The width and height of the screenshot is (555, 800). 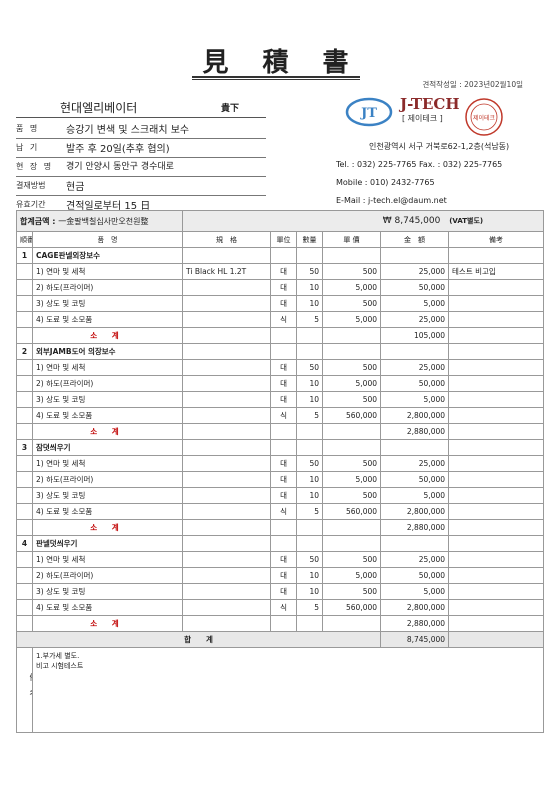 I want to click on document-title: 見 積 書, so click(x=277, y=63).